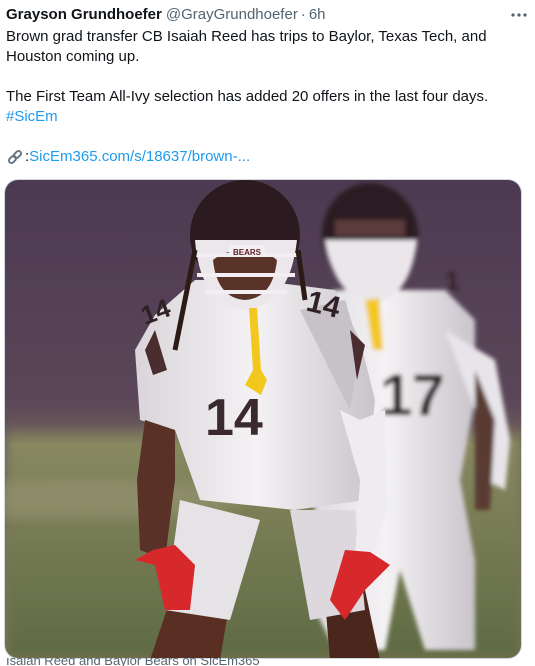  What do you see at coordinates (232, 15) in the screenshot?
I see `author-handle: @GrayGrundhoefer` at bounding box center [232, 15].